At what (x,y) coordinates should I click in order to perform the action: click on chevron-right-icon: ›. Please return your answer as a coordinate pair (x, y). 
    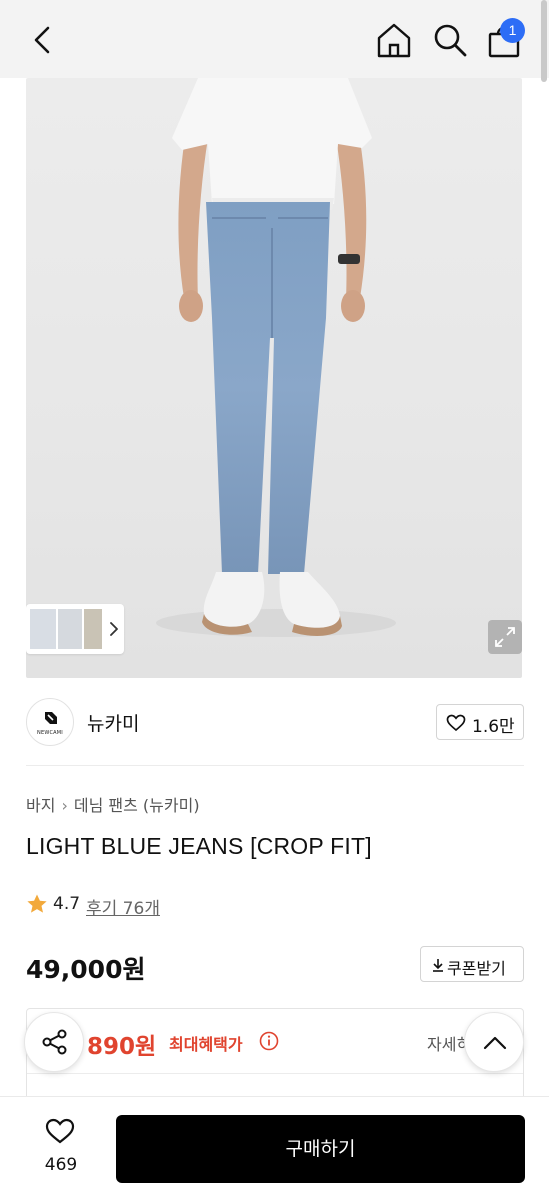
    Looking at the image, I should click on (64, 805).